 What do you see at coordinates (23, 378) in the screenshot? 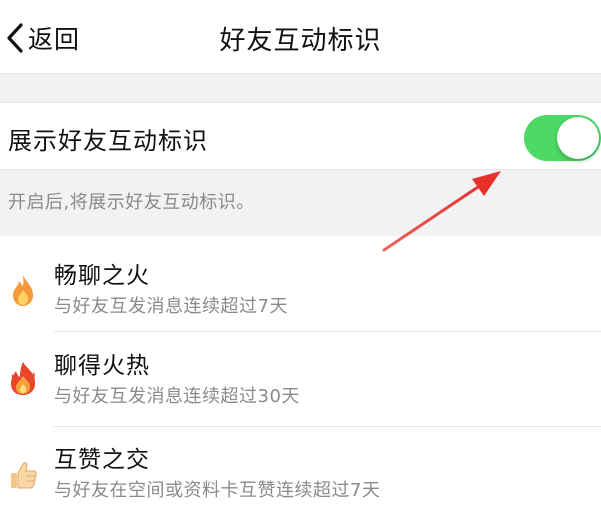
I see `big-flame-icon` at bounding box center [23, 378].